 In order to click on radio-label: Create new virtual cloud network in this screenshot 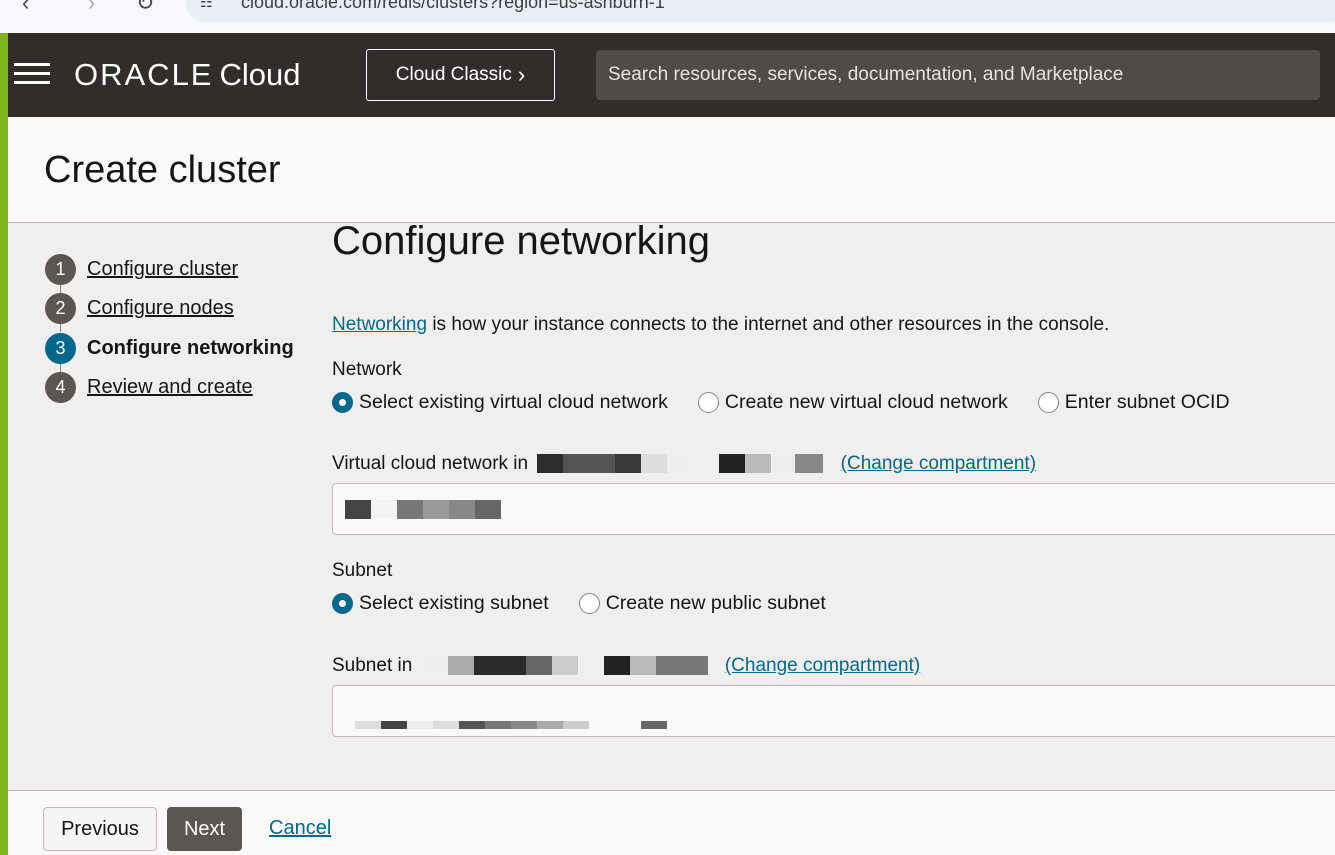, I will do `click(866, 402)`.